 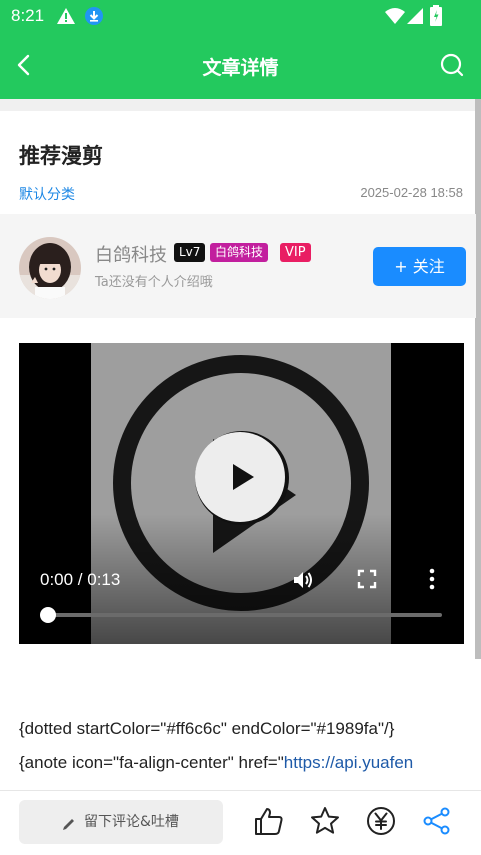 What do you see at coordinates (66, 16) in the screenshot?
I see `warning-icon` at bounding box center [66, 16].